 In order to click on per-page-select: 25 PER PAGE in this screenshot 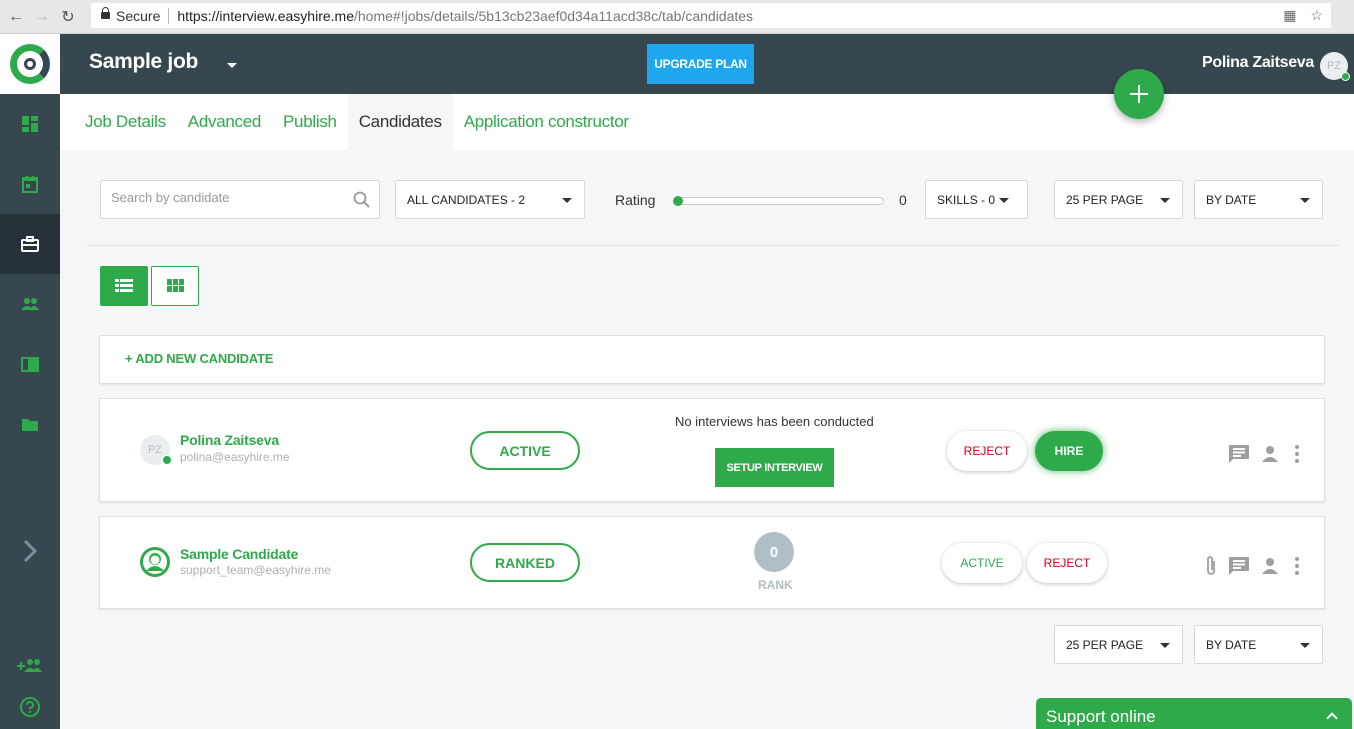, I will do `click(1118, 199)`.